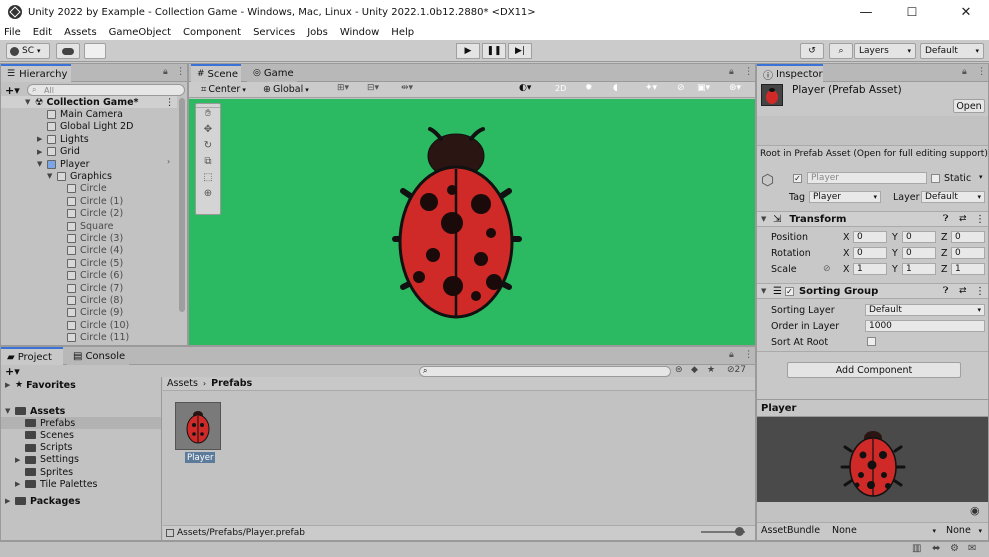 The image size is (989, 557). Describe the element at coordinates (44, 435) in the screenshot. I see `project-folder-scenes: Scenes` at that location.